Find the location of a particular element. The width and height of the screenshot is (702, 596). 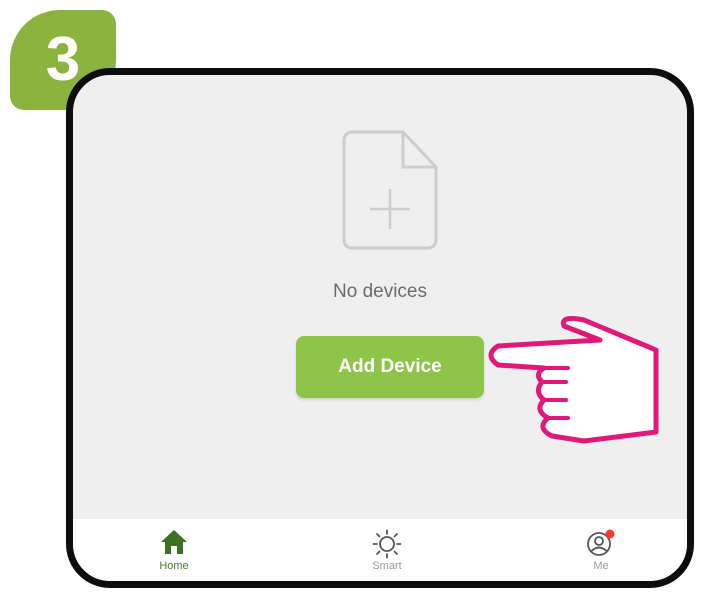

tab-me: Me is located at coordinates (601, 550).